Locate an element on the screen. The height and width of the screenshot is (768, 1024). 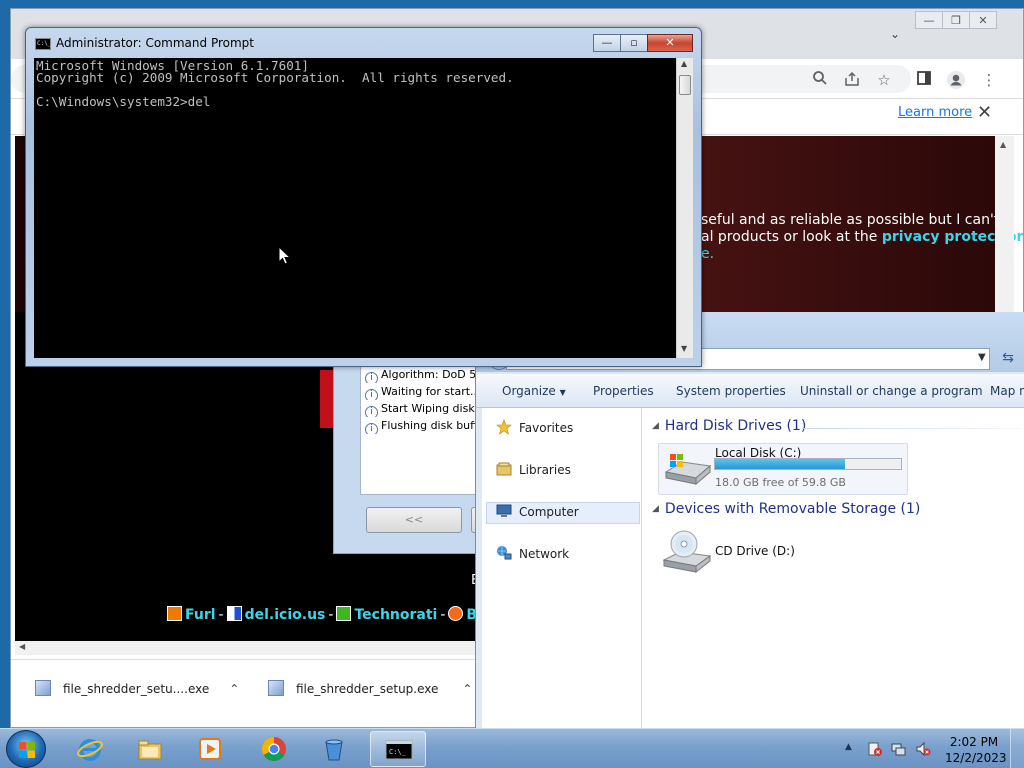
furl-link: Furl is located at coordinates (200, 615).